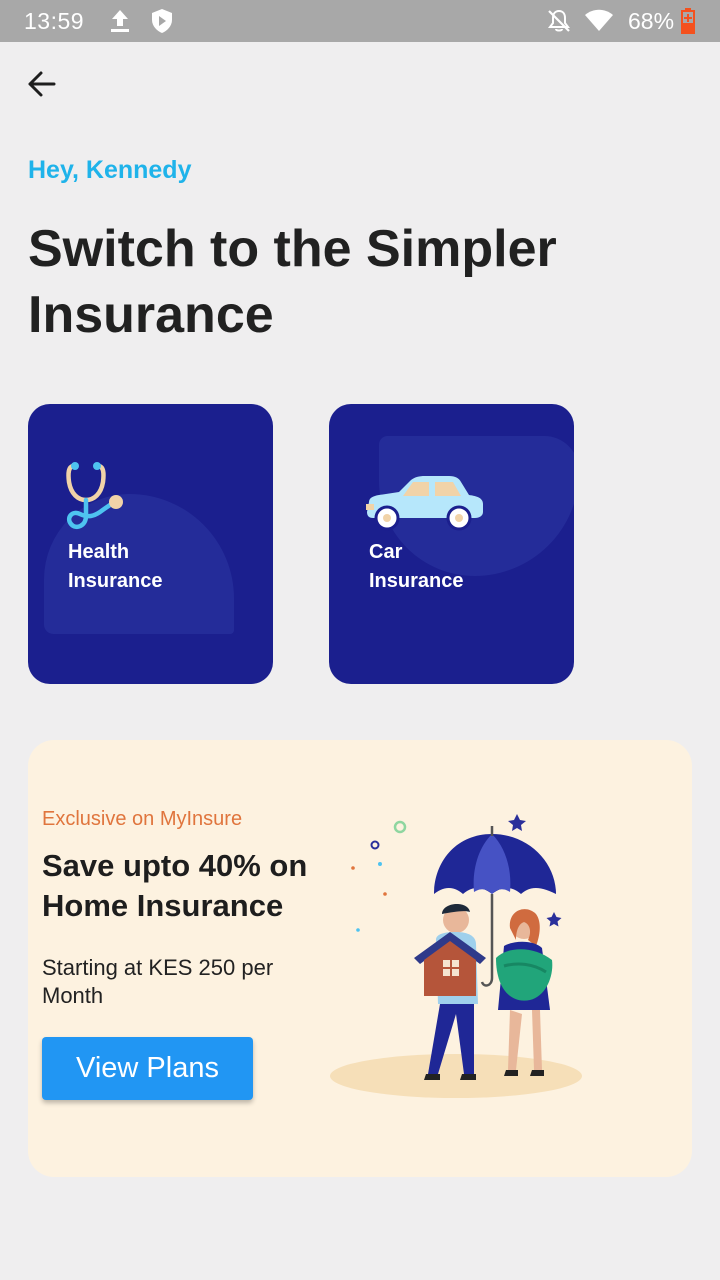 The height and width of the screenshot is (1280, 720). Describe the element at coordinates (599, 20) in the screenshot. I see `wifi-icon` at that location.